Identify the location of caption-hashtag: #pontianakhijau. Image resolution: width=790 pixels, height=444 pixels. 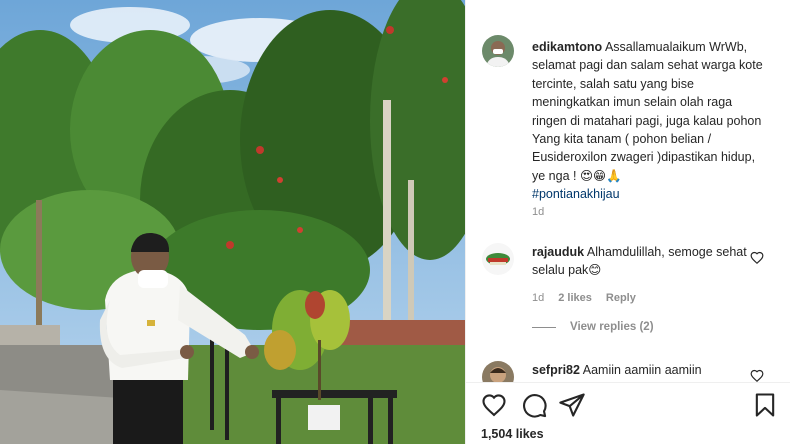
(576, 194).